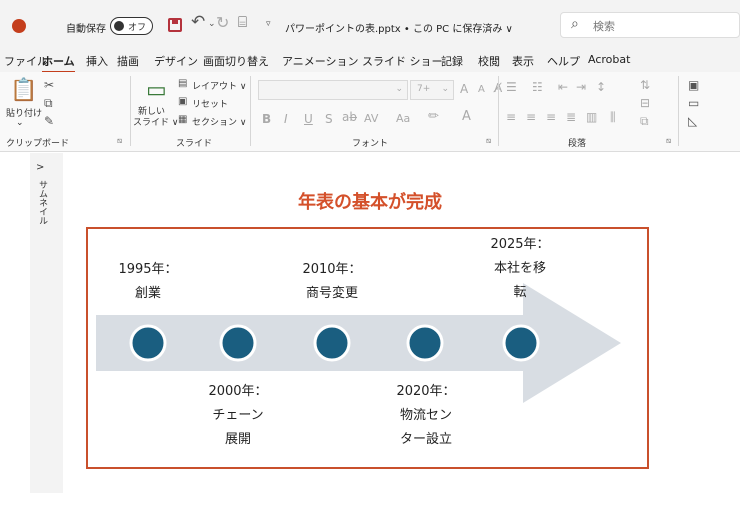  Describe the element at coordinates (591, 117) in the screenshot. I see `distributed-icon: ▥` at that location.